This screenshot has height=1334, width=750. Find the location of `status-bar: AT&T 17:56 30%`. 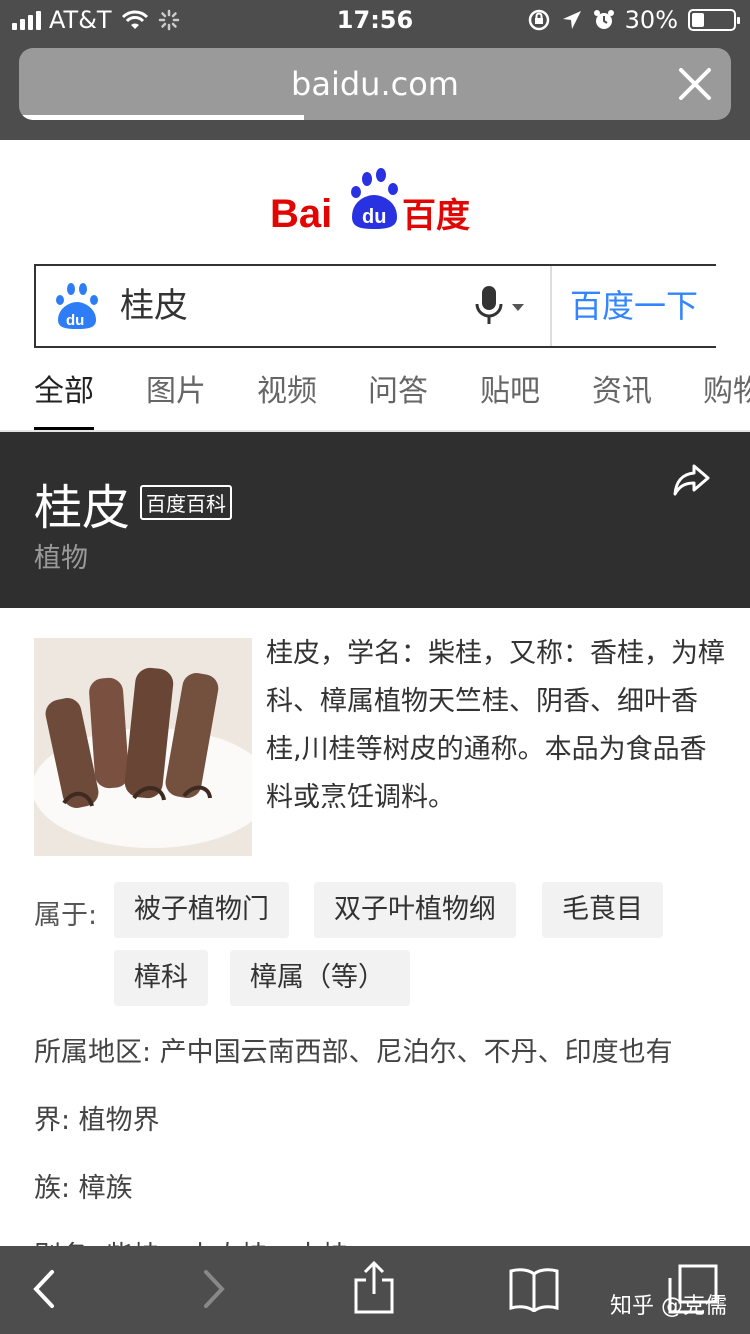

status-bar: AT&T 17:56 30% is located at coordinates (375, 20).